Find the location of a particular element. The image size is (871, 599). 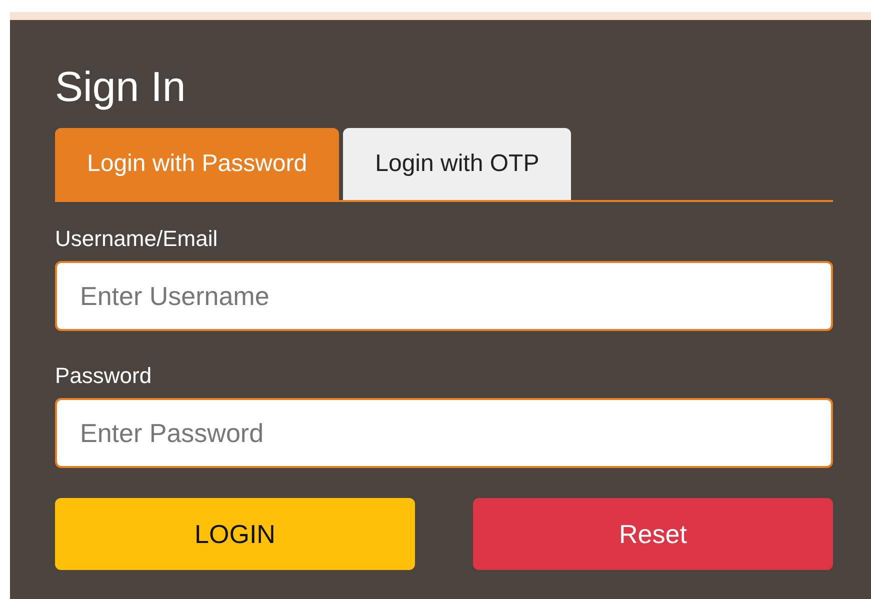

sign-in-title: Sign In is located at coordinates (121, 87).